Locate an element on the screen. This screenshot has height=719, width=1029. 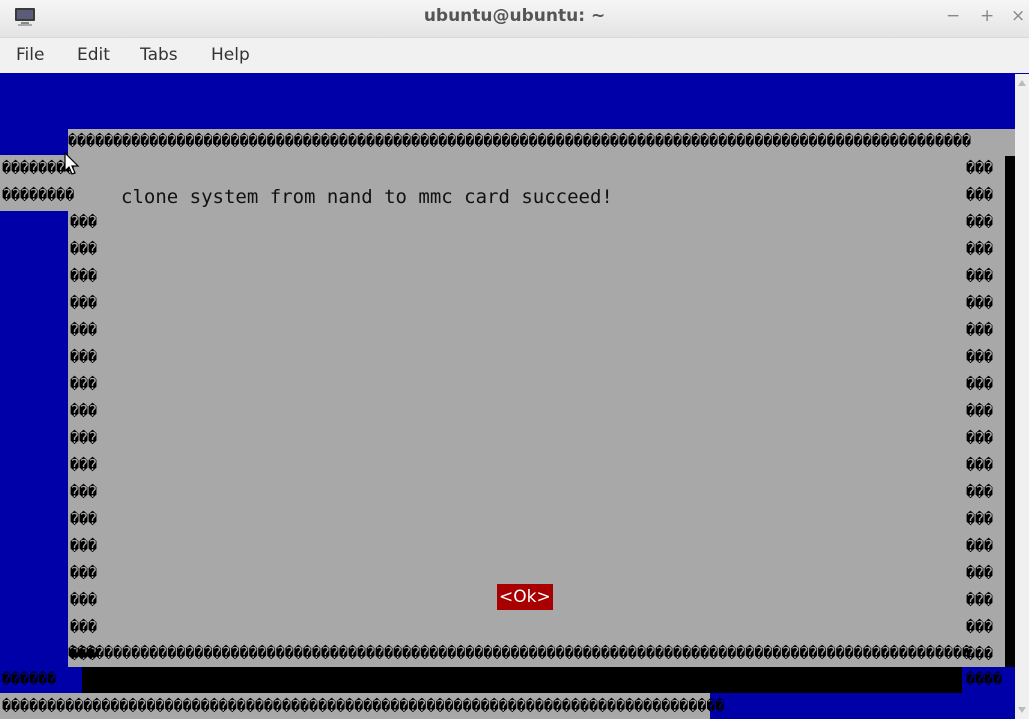
menu-bar: File Edit Tabs Help is located at coordinates (514, 55).